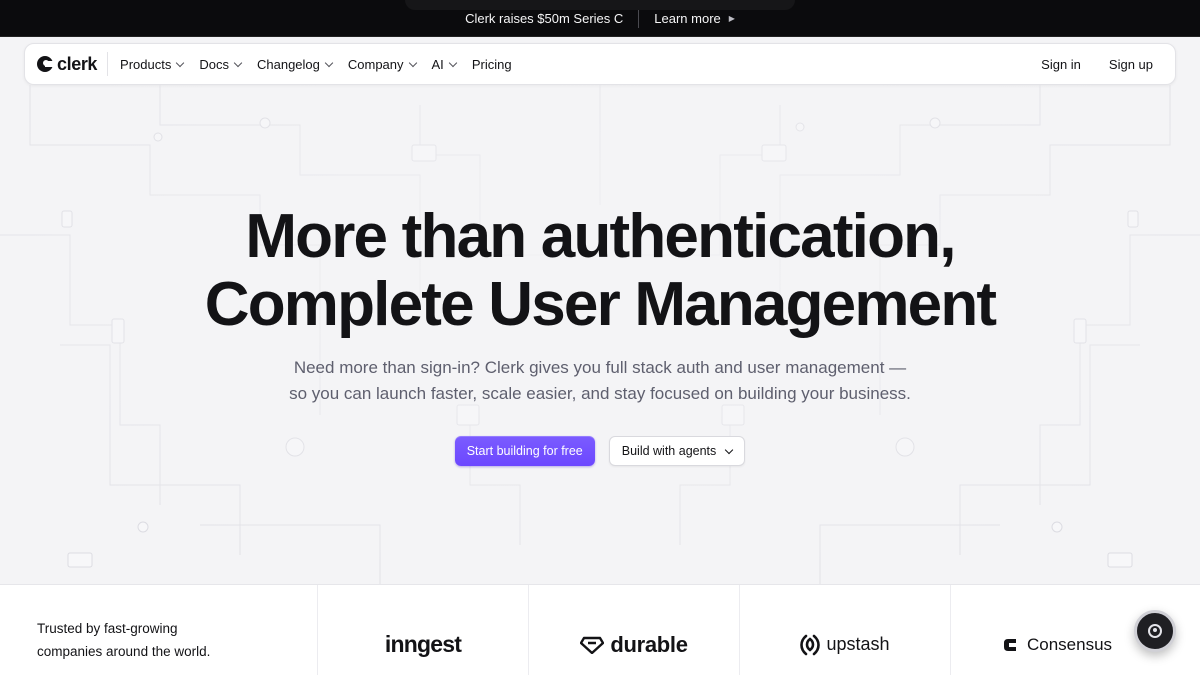  I want to click on nav-item-pricing: Pricing, so click(492, 64).